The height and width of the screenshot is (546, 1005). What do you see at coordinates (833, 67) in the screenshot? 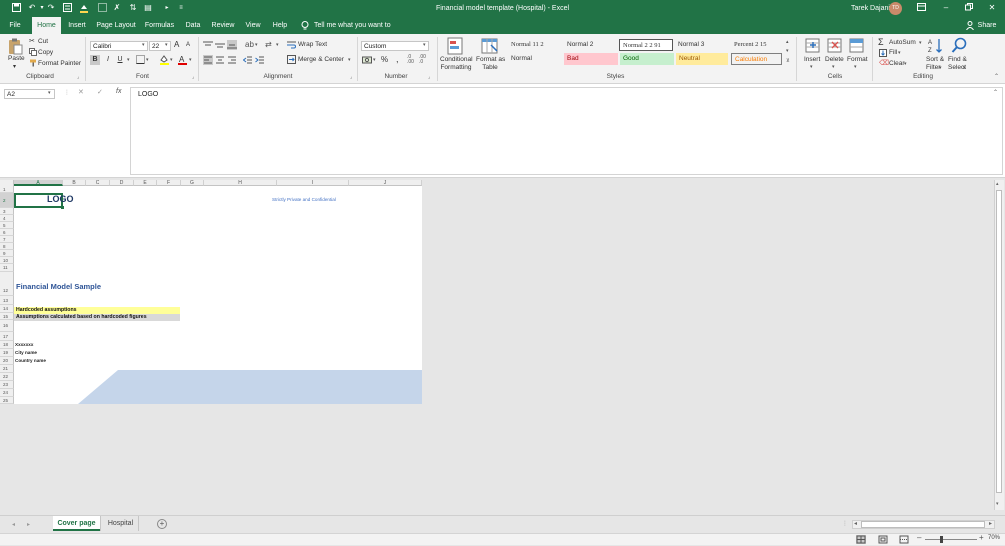
I see `delete-cells-dropdown-icon: ▾` at bounding box center [833, 67].